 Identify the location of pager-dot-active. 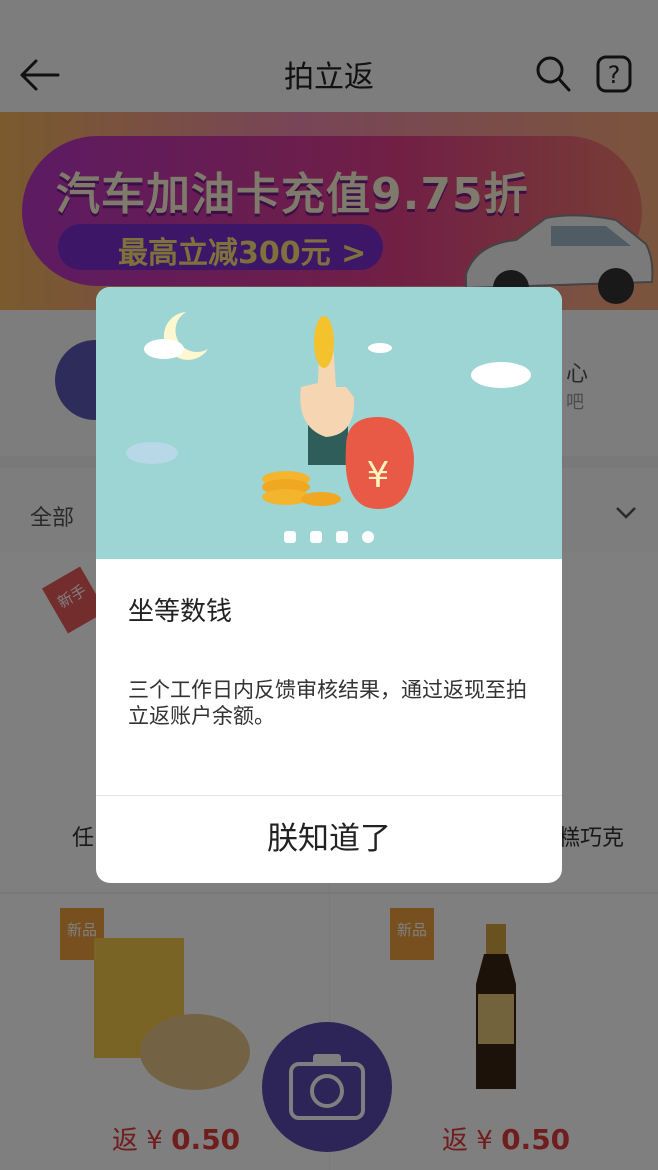
(368, 537).